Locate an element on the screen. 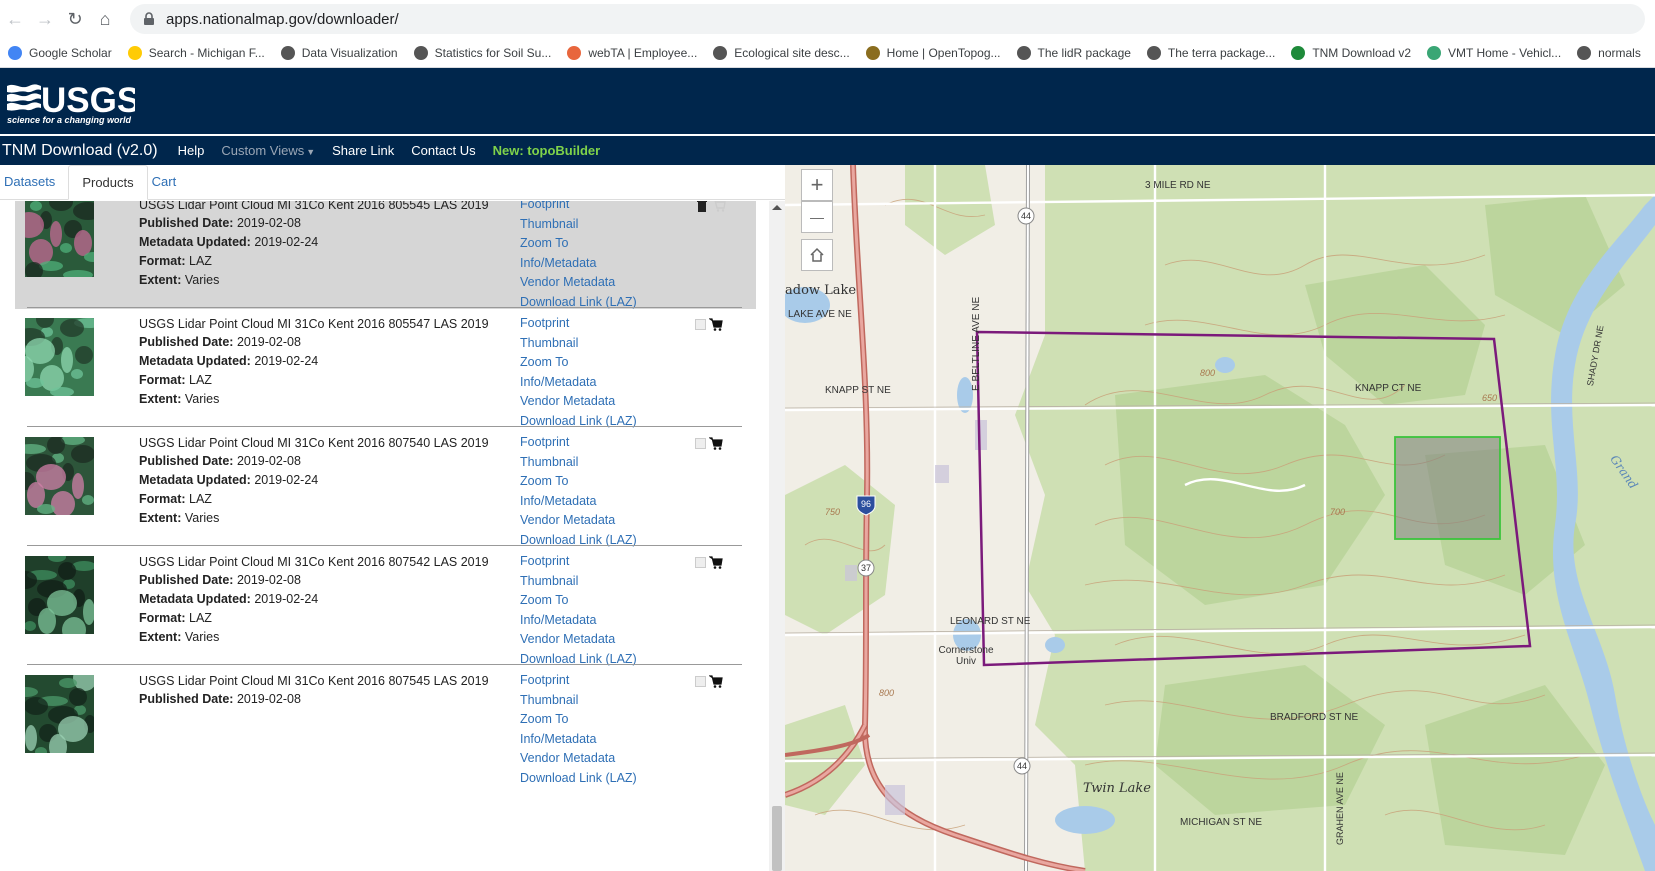 The height and width of the screenshot is (871, 1655). map-label-meadow-lake: adow Lake is located at coordinates (821, 290).